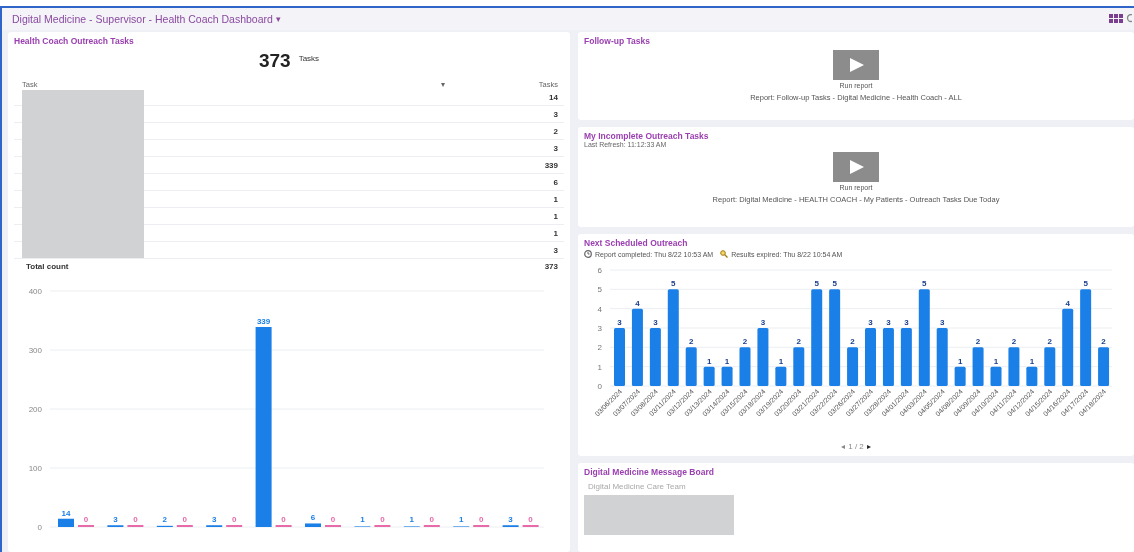  What do you see at coordinates (555, 131) in the screenshot?
I see `table-cell: 2` at bounding box center [555, 131].